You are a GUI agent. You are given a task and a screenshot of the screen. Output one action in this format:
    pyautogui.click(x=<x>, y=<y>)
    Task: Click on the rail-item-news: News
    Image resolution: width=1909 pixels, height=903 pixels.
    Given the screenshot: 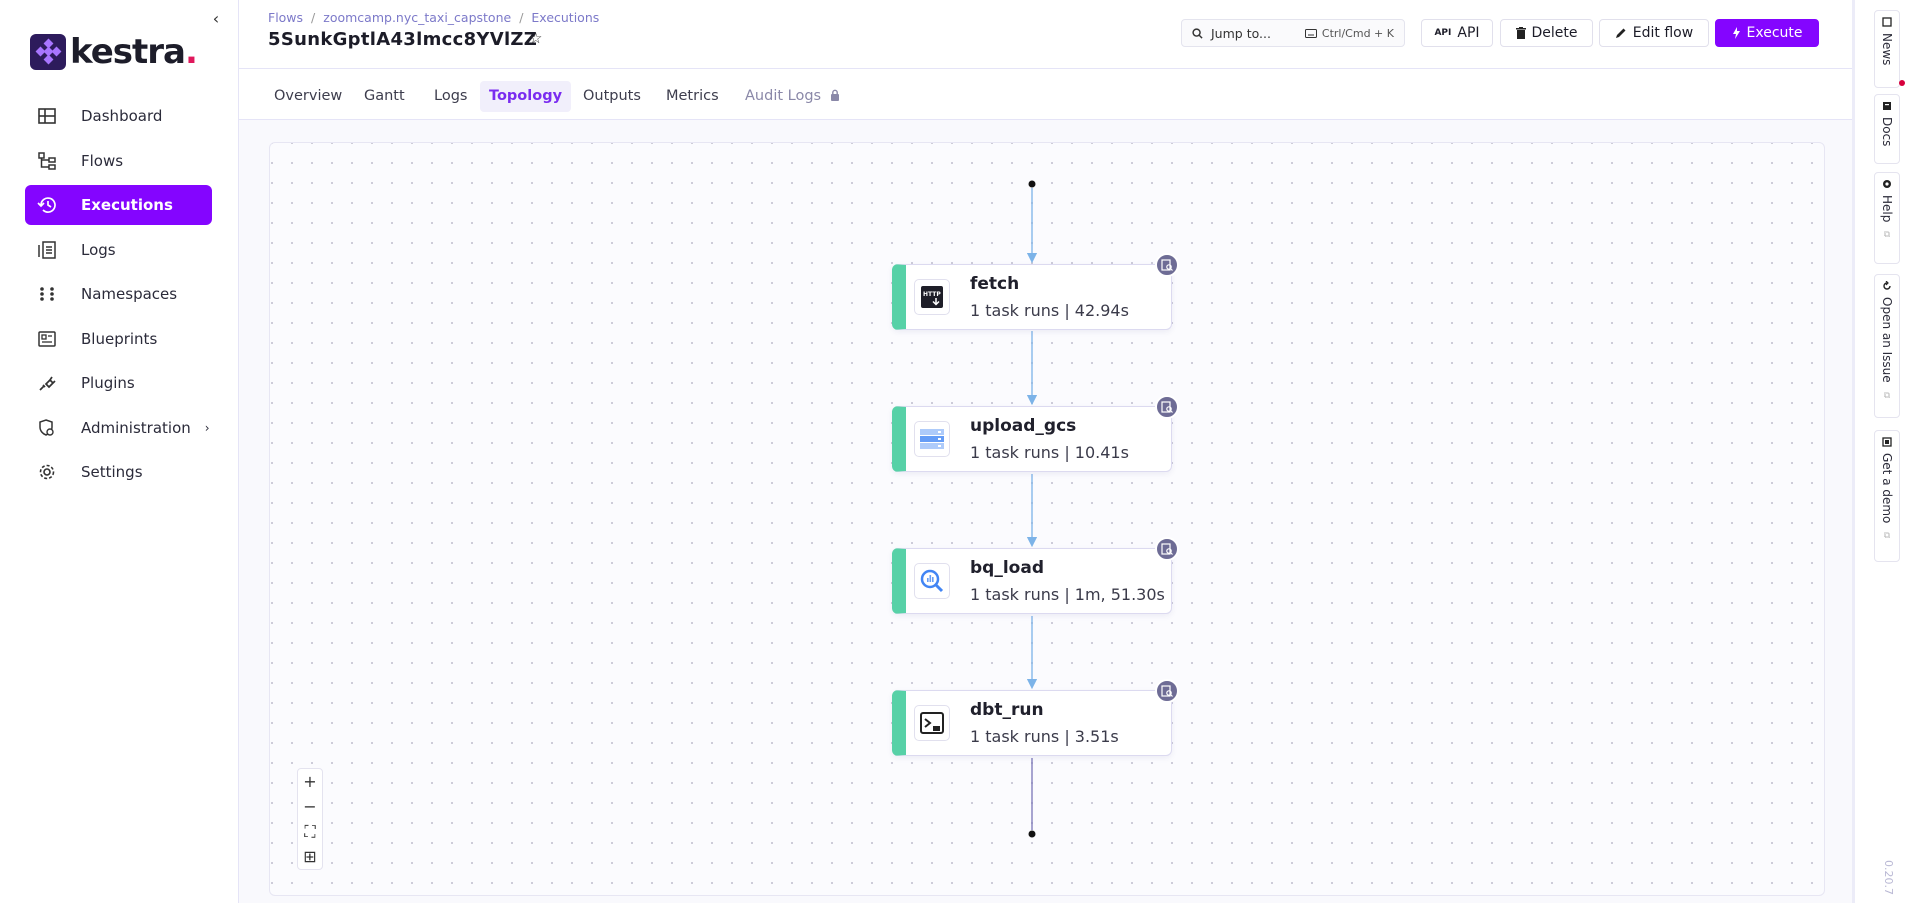 What is the action you would take?
    pyautogui.click(x=1887, y=49)
    